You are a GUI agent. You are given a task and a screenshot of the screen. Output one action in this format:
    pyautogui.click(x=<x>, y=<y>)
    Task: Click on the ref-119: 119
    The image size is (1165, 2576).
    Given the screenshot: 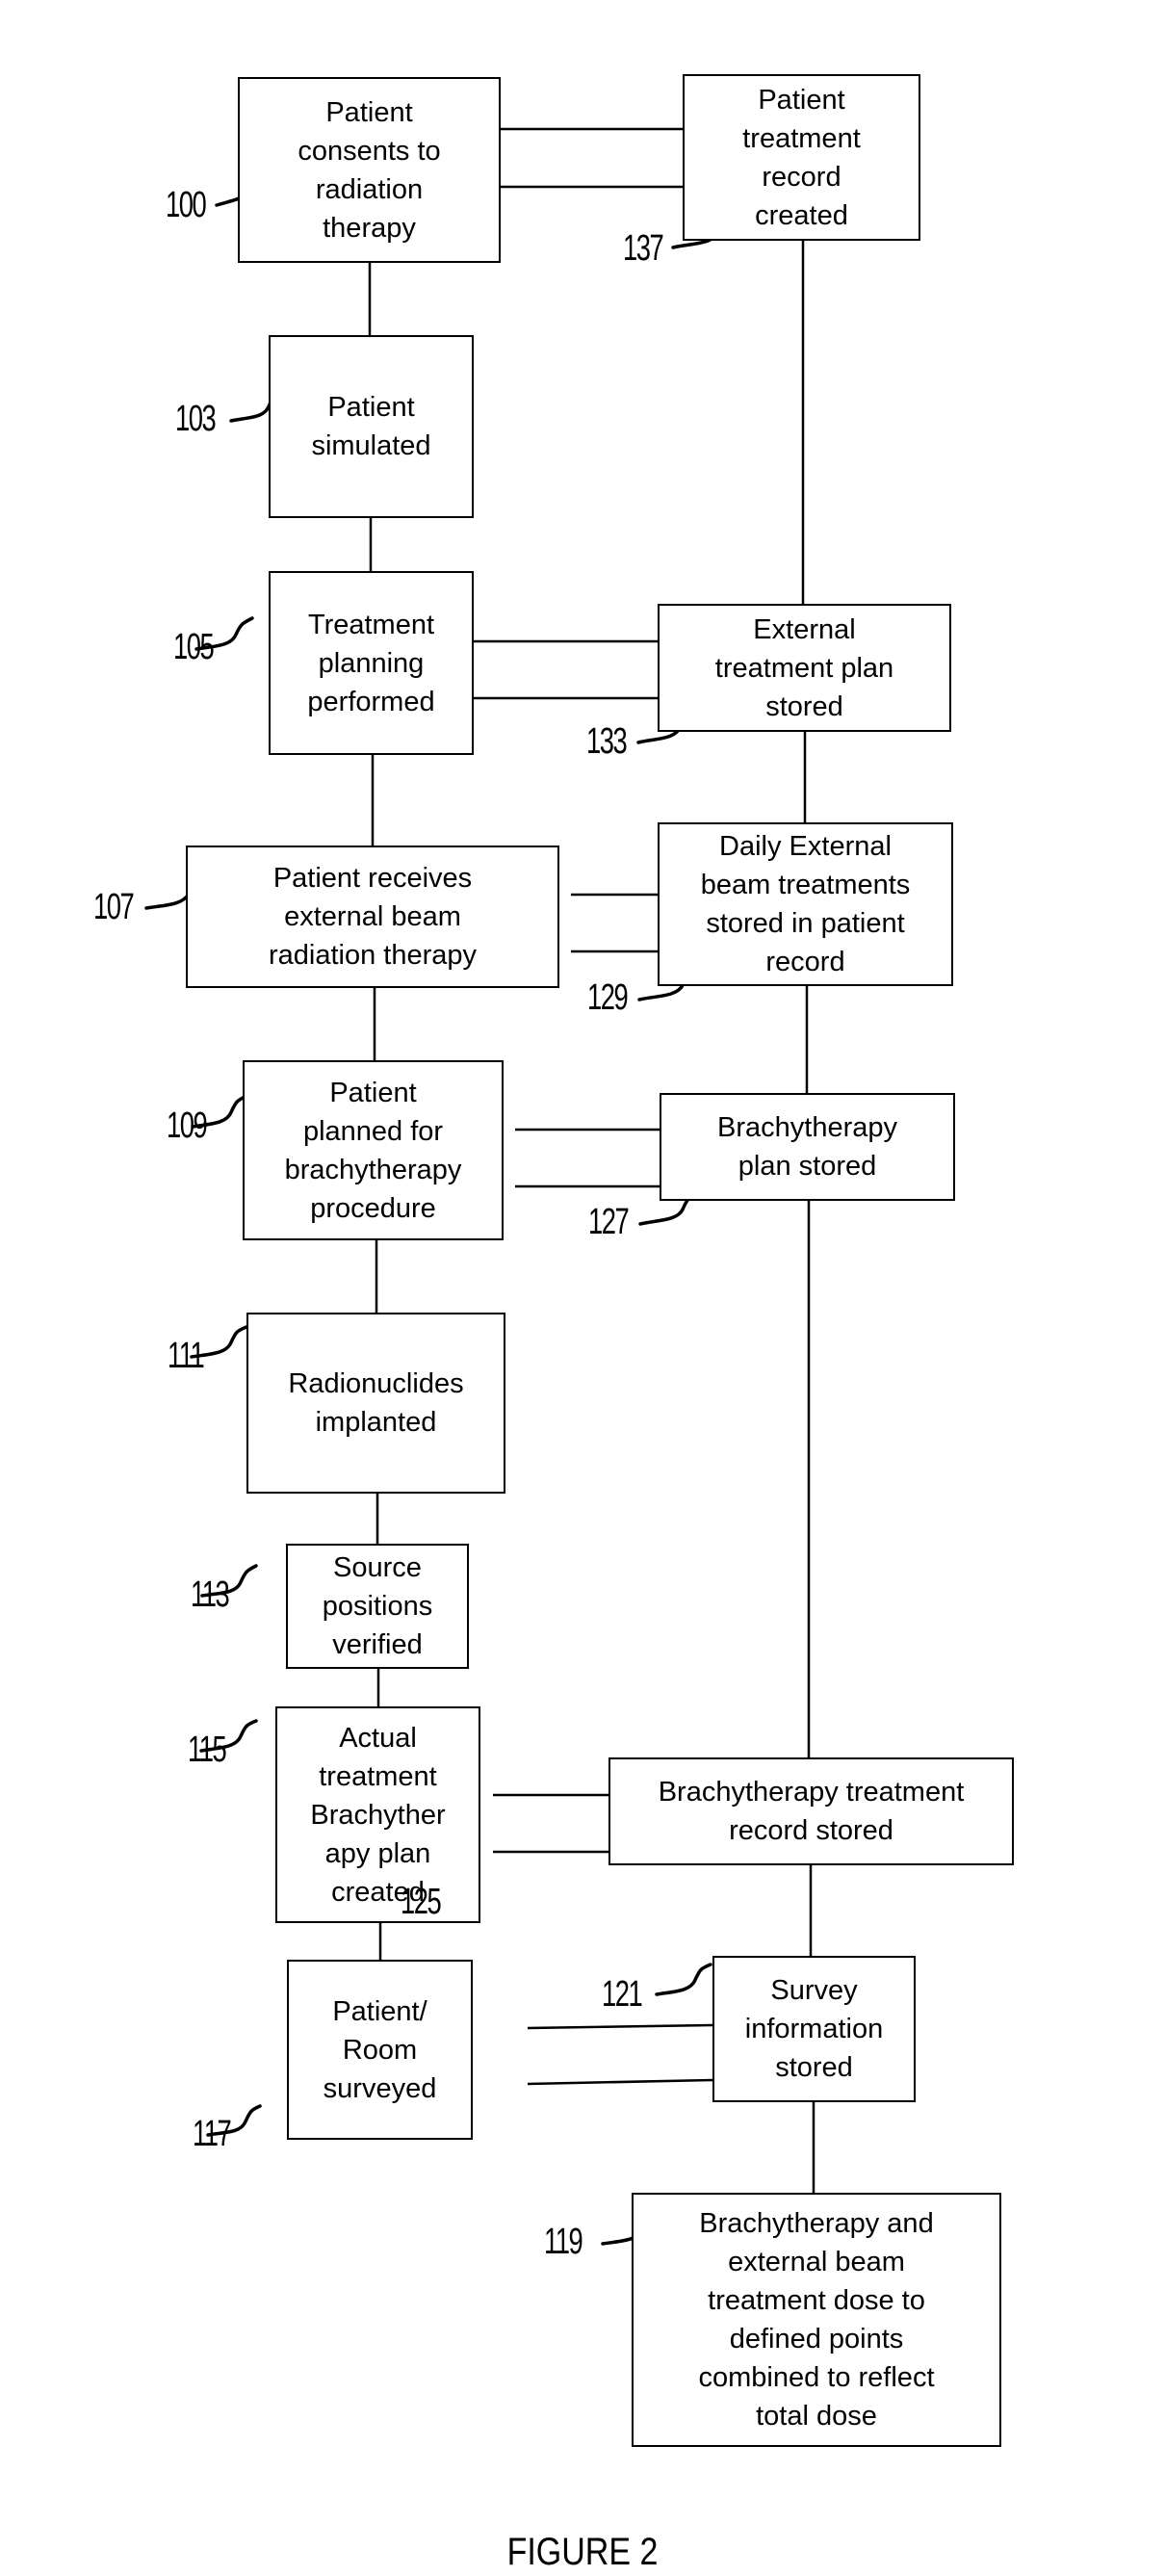 What is the action you would take?
    pyautogui.click(x=563, y=2242)
    